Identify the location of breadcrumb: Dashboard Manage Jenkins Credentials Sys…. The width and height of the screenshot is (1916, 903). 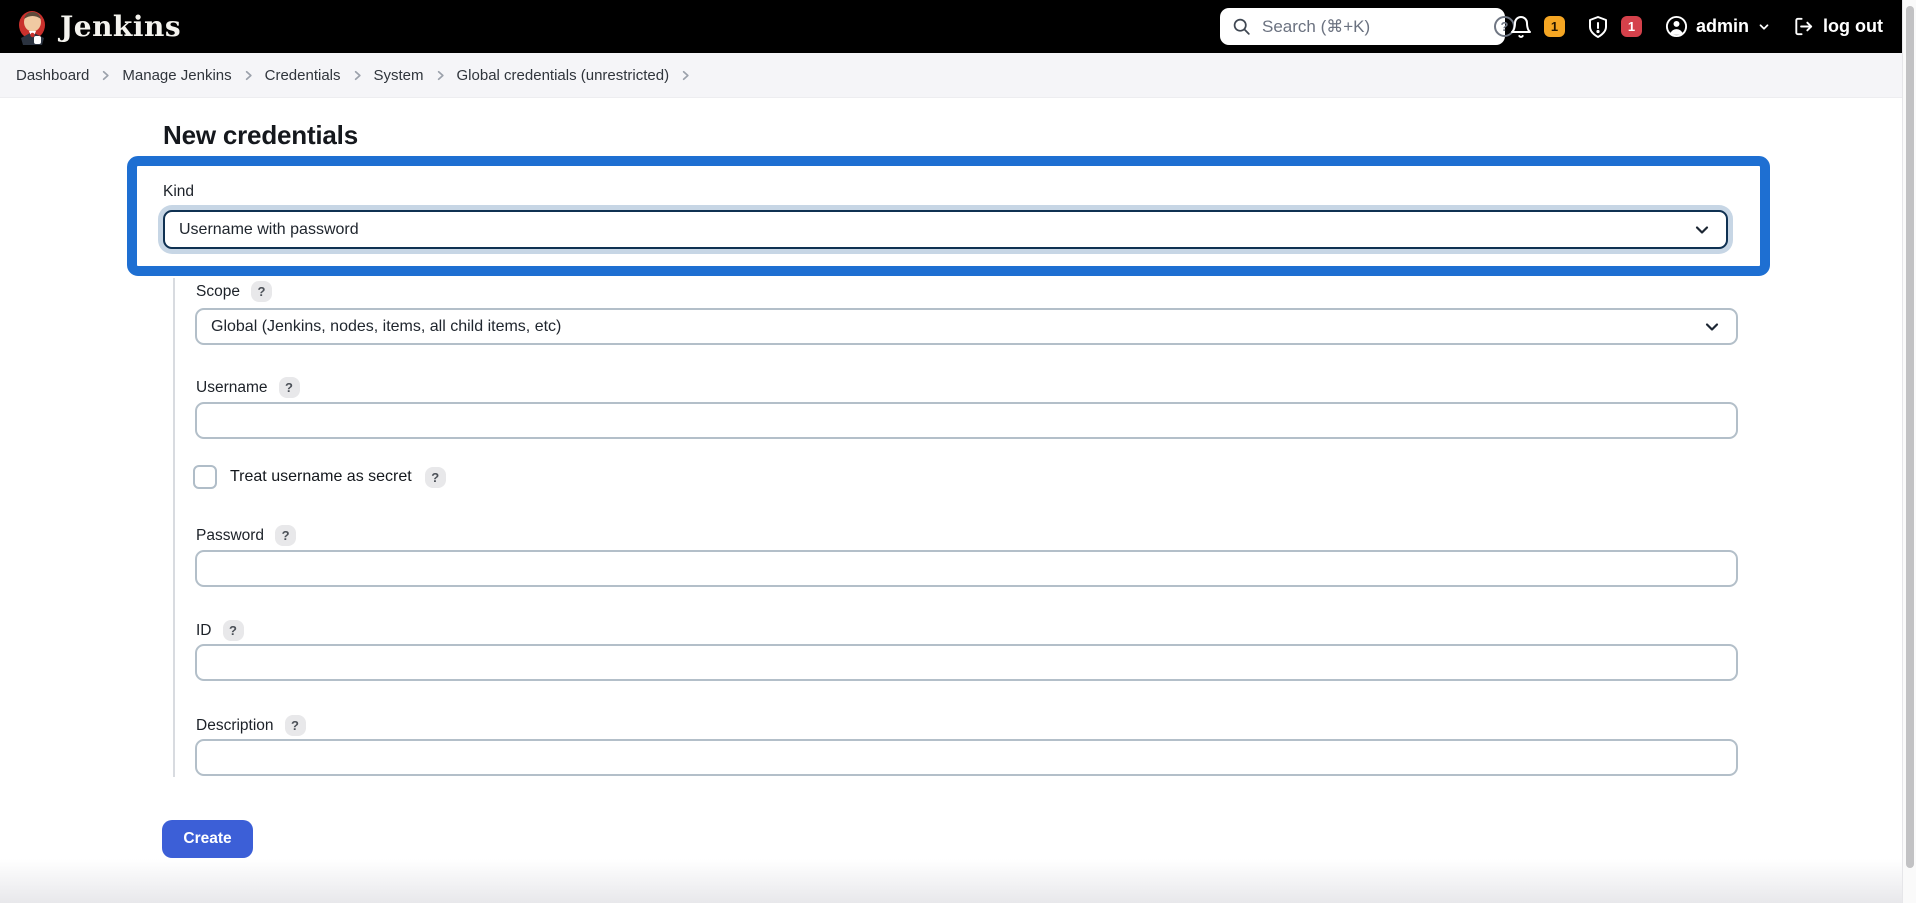
(951, 75).